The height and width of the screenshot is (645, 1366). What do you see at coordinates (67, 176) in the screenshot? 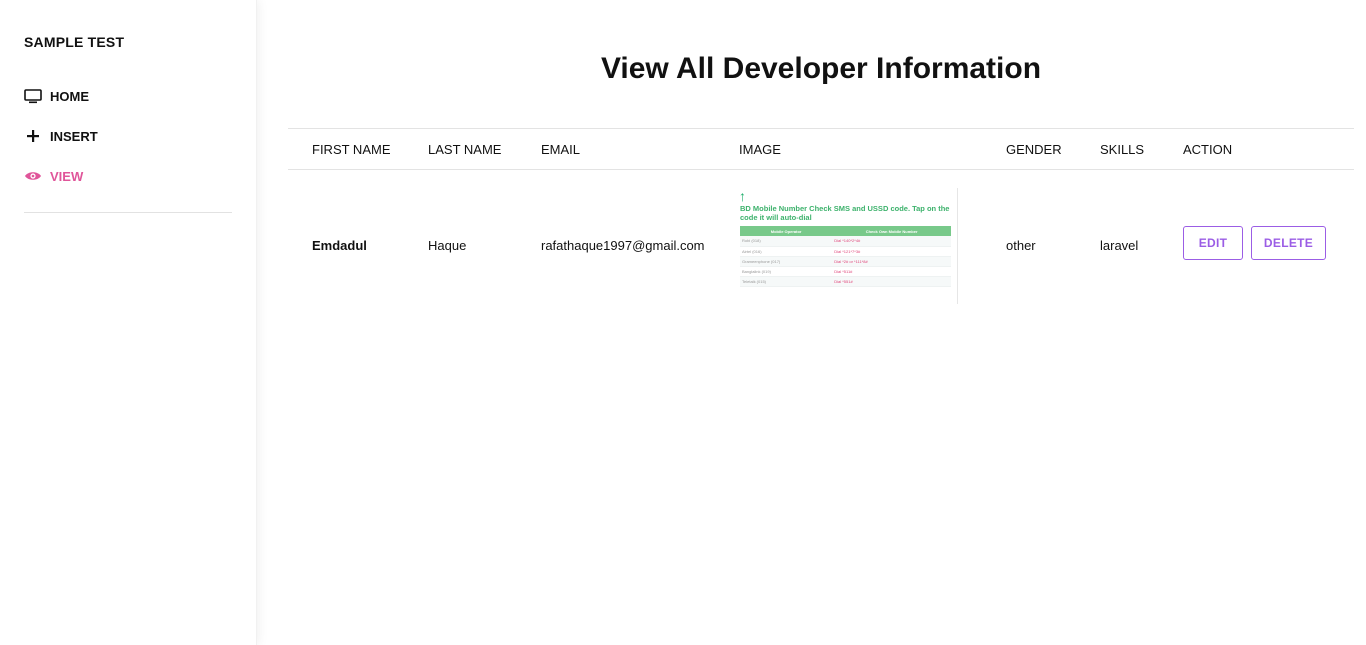
I see `sidebar-item-label: VIEW` at bounding box center [67, 176].